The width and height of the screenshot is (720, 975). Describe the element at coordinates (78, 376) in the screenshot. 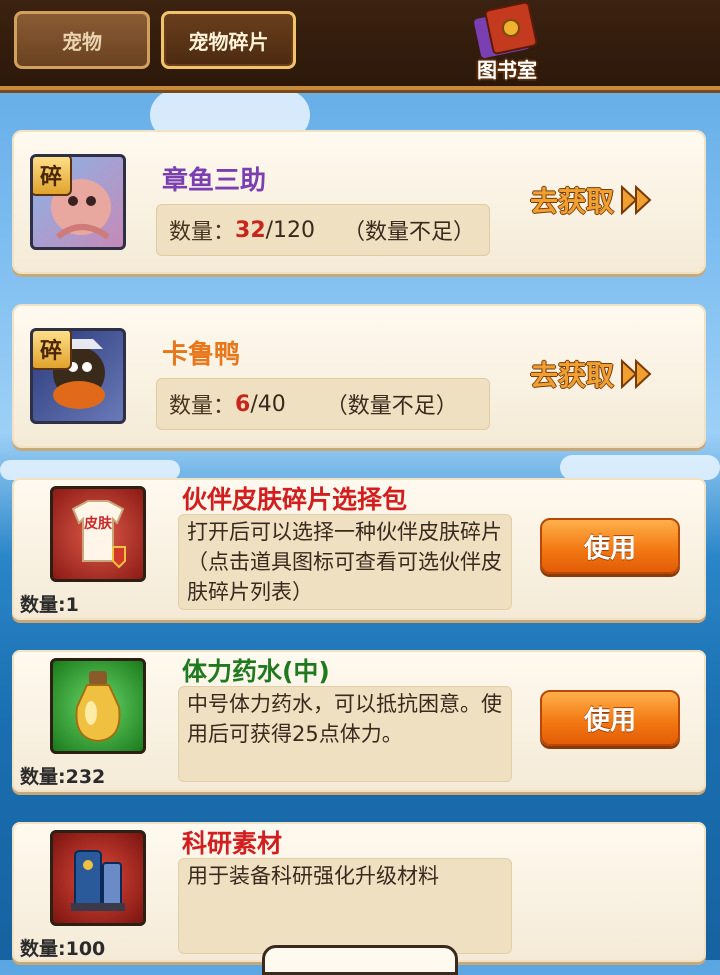

I see `duck-portrait-icon: 碎` at that location.